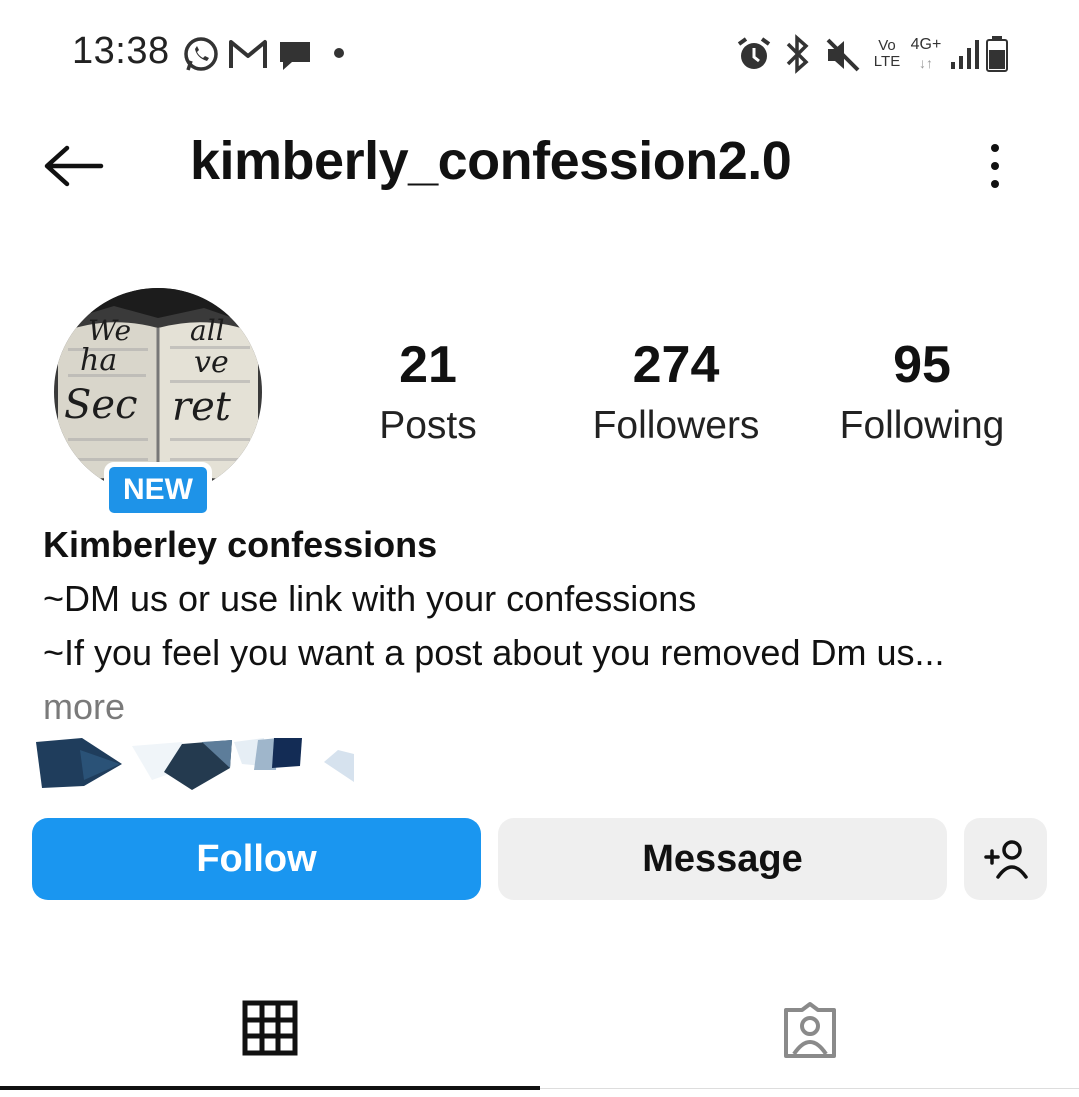  What do you see at coordinates (676, 425) in the screenshot?
I see `followers-label: Followers` at bounding box center [676, 425].